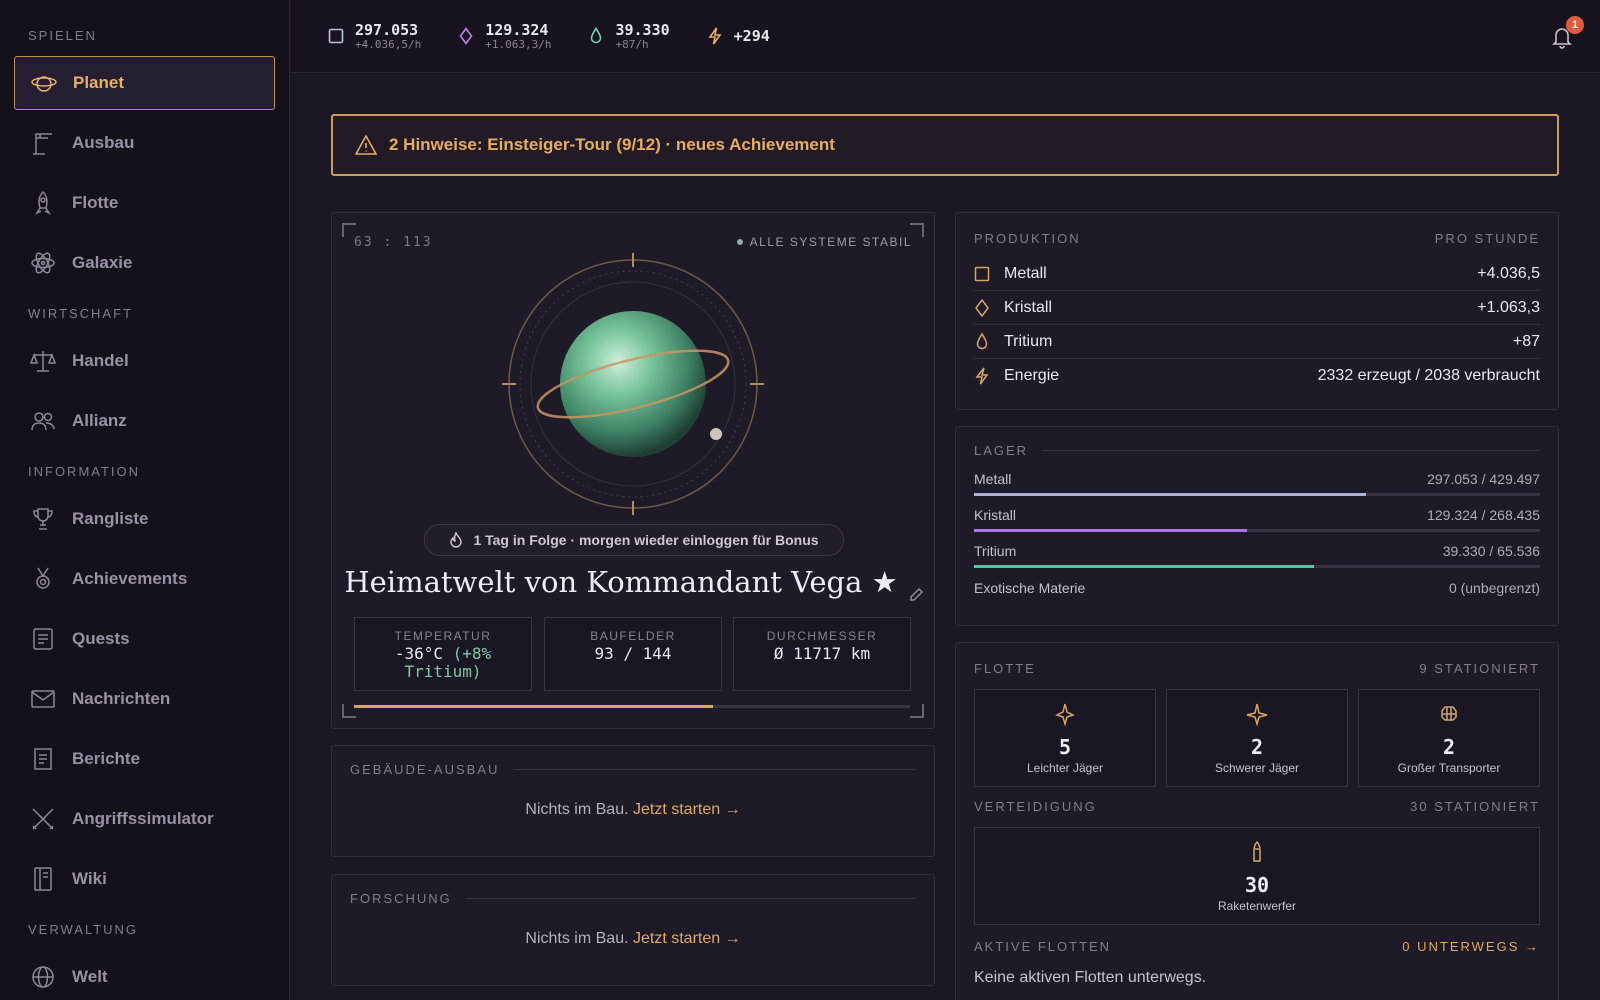 The image size is (1600, 1000). I want to click on rocket-launcher-icon, so click(1257, 851).